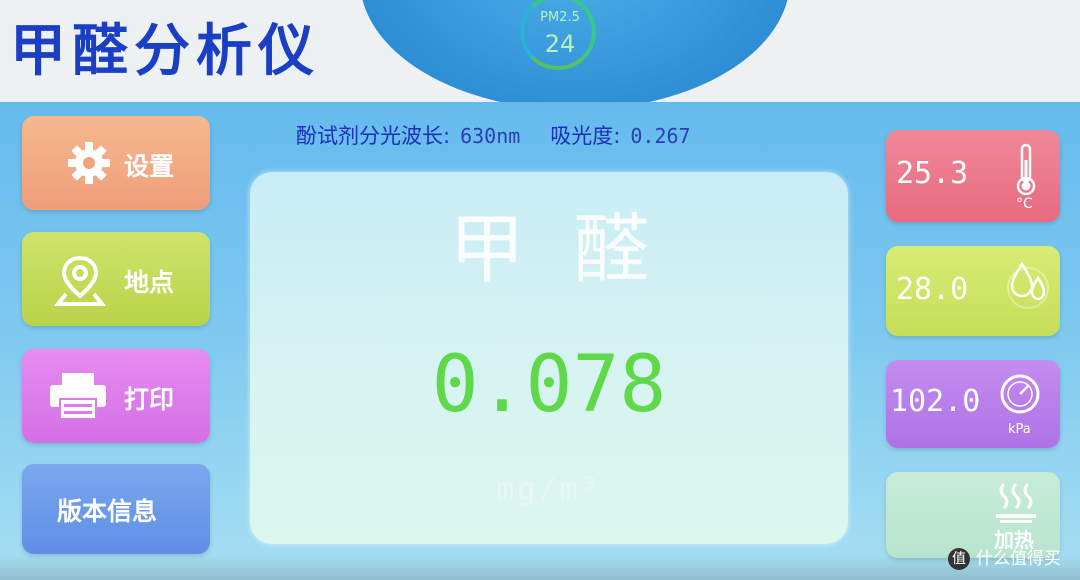 The height and width of the screenshot is (580, 1080). I want to click on print-button: 打印, so click(116, 396).